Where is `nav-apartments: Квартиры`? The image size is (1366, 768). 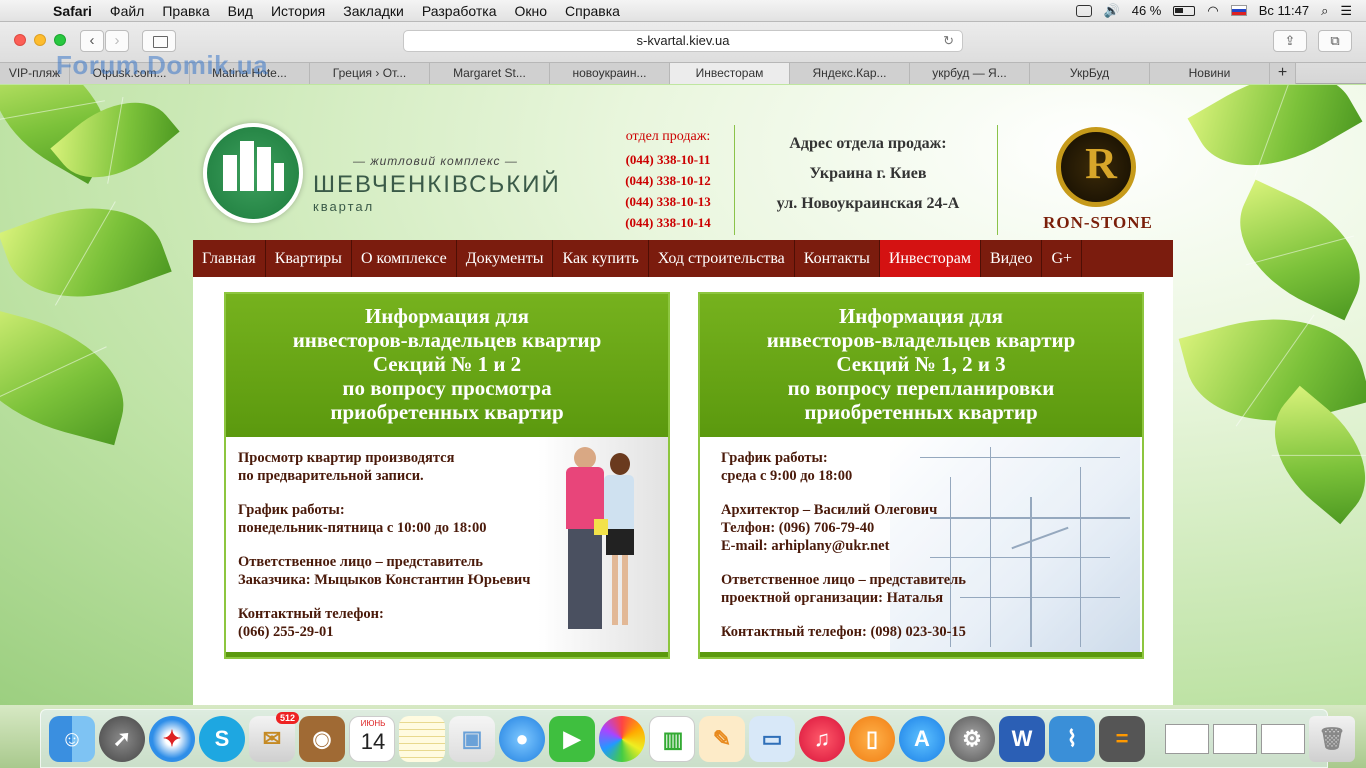
nav-apartments: Квартиры is located at coordinates (309, 258).